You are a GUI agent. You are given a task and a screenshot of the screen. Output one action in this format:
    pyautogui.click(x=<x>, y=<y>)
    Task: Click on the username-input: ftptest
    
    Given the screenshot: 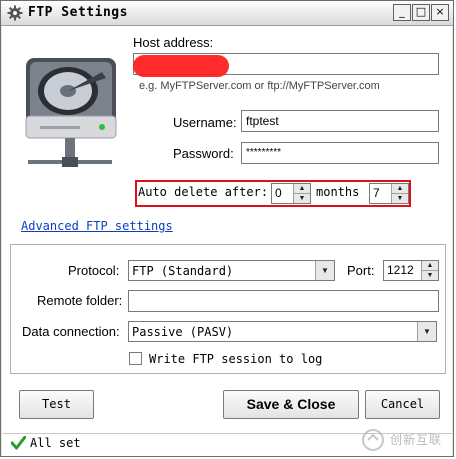 What is the action you would take?
    pyautogui.click(x=340, y=121)
    